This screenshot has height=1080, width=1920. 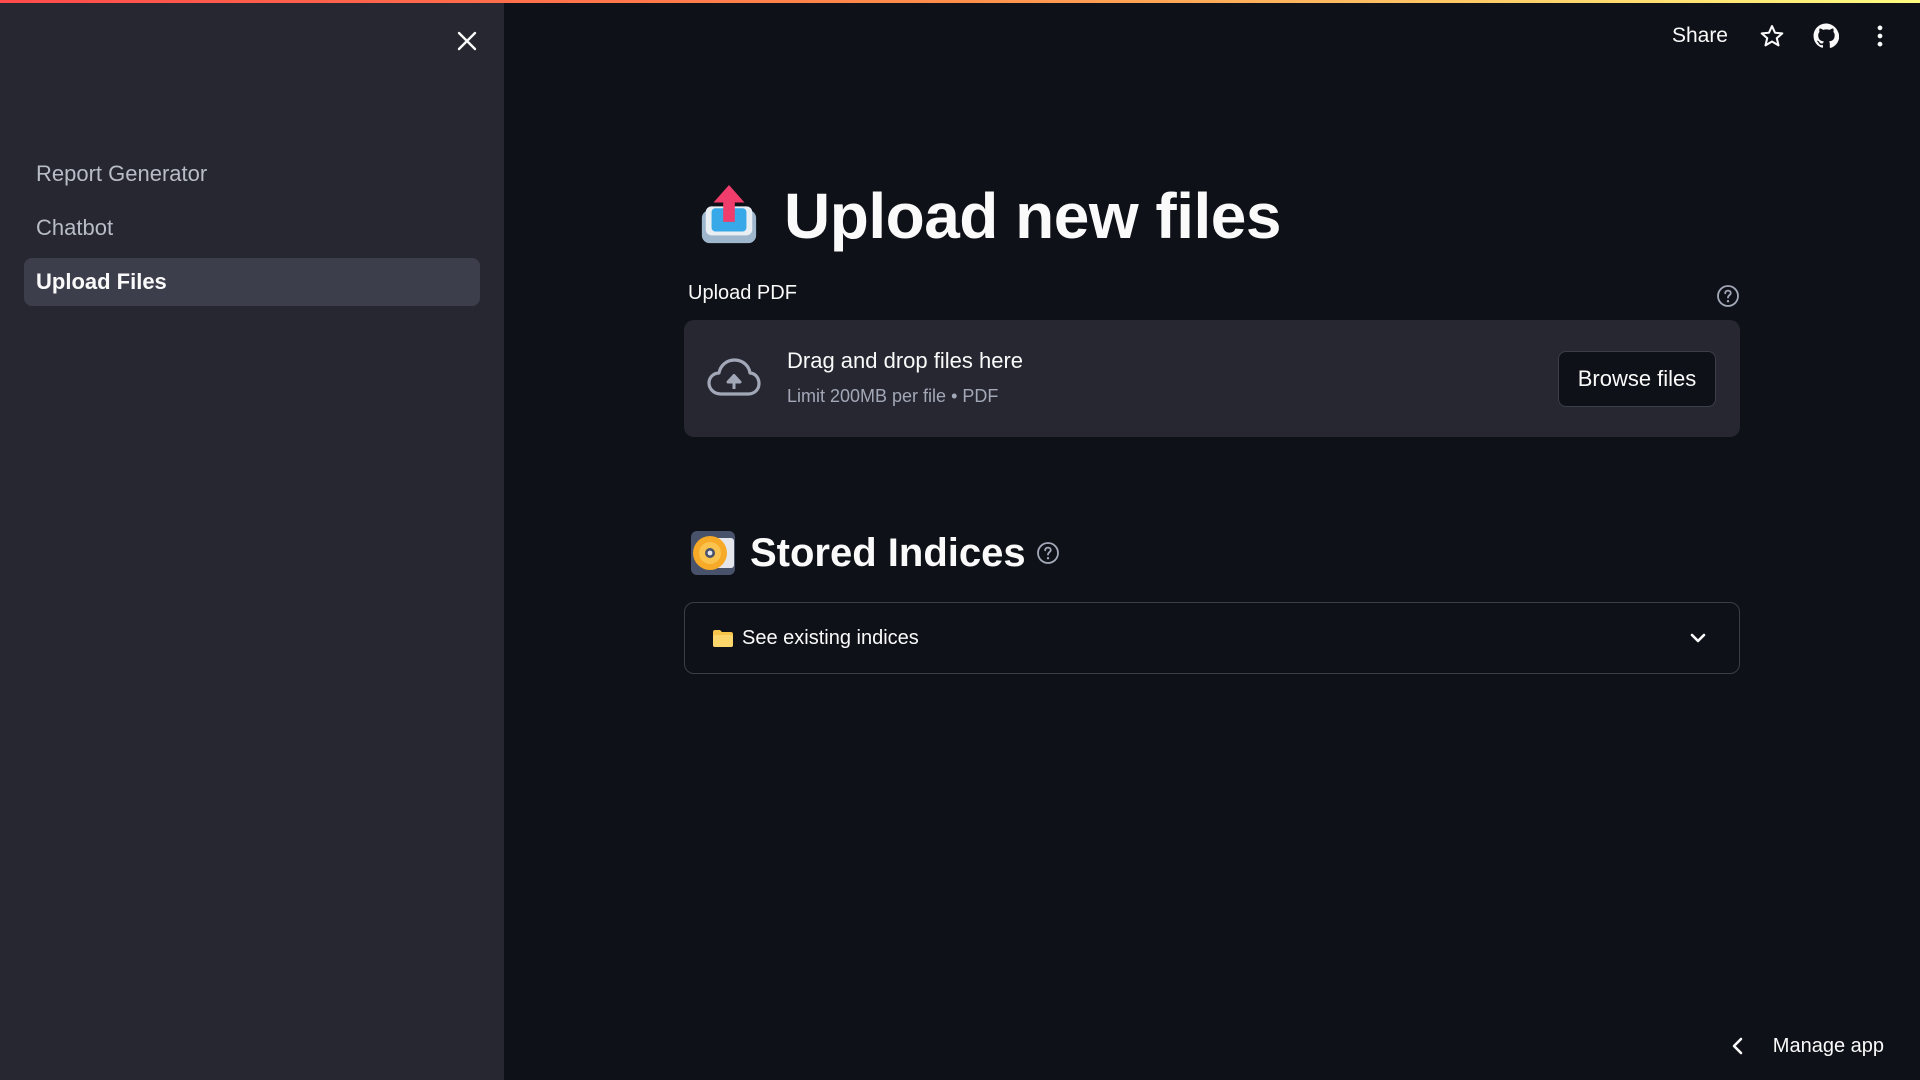 I want to click on sidebar-item-chatbot: Chatbot, so click(x=252, y=228).